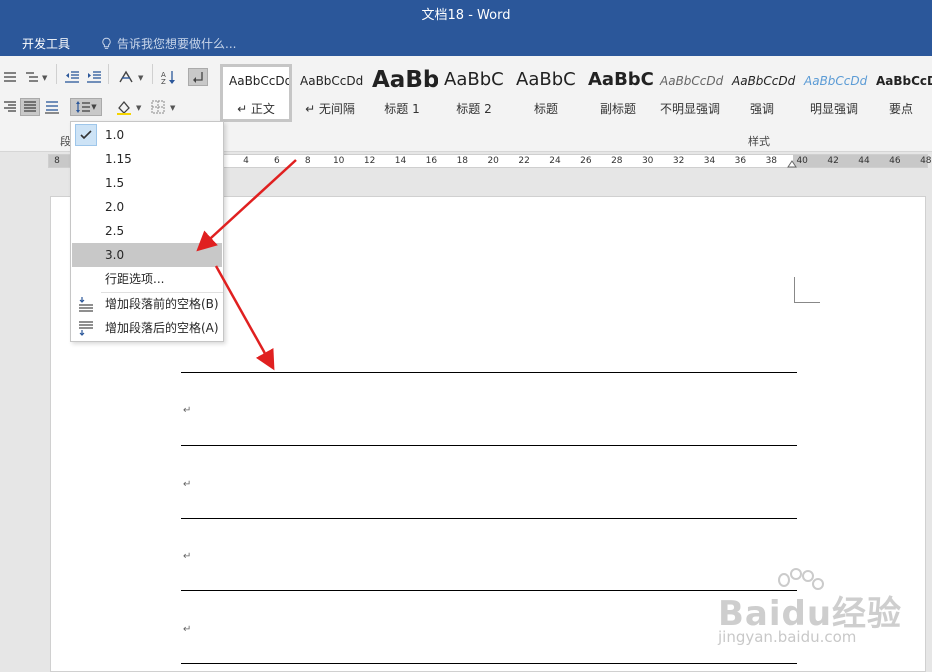 The height and width of the screenshot is (672, 932). Describe the element at coordinates (762, 93) in the screenshot. I see `style-emphasis: AaBbCcDd 强调` at that location.